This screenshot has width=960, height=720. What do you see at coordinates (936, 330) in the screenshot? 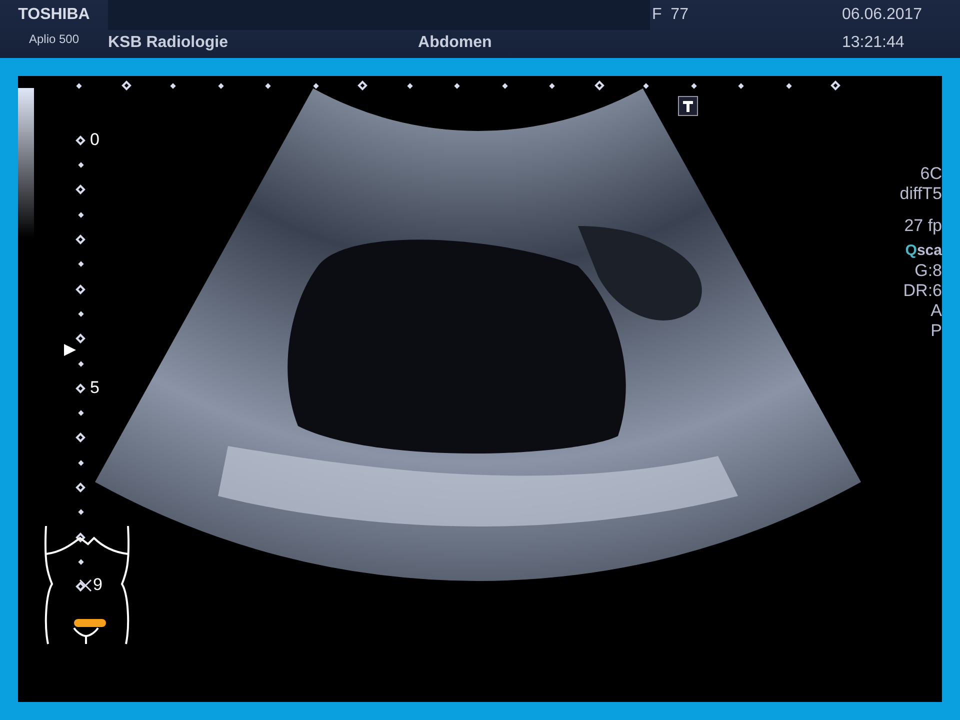
I see `parameter-text: P` at bounding box center [936, 330].